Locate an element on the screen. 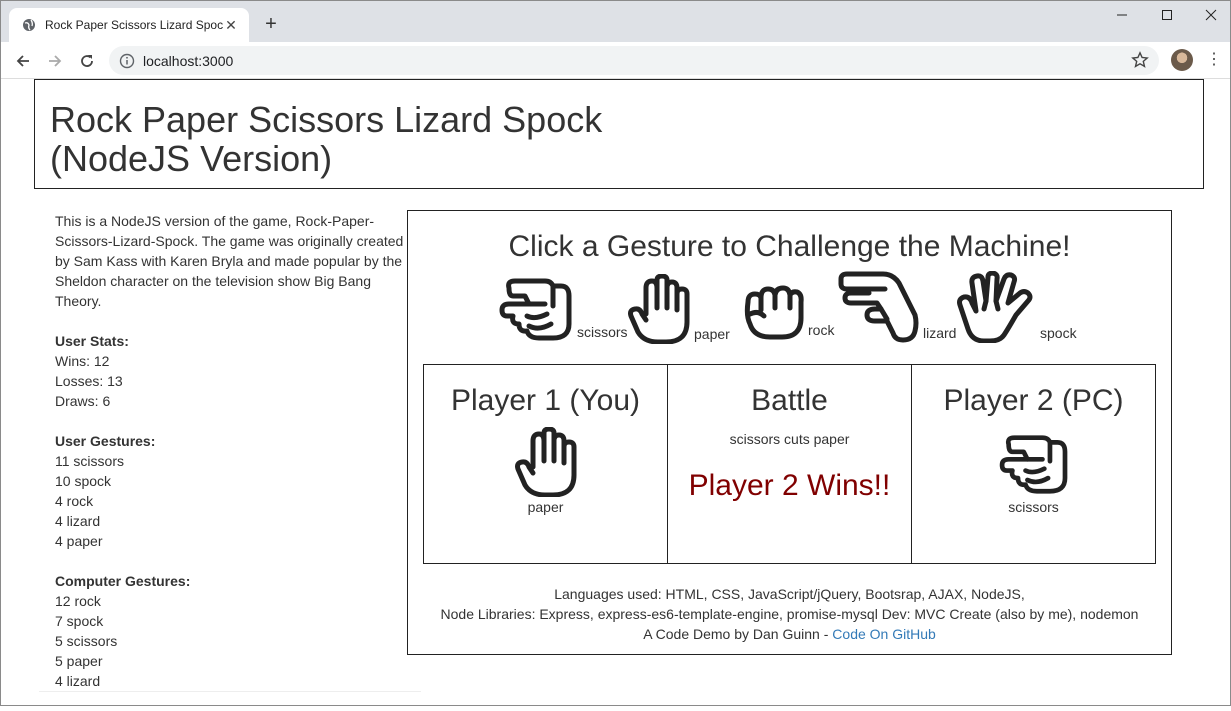  gesture-button-scissors: scissors is located at coordinates (563, 309).